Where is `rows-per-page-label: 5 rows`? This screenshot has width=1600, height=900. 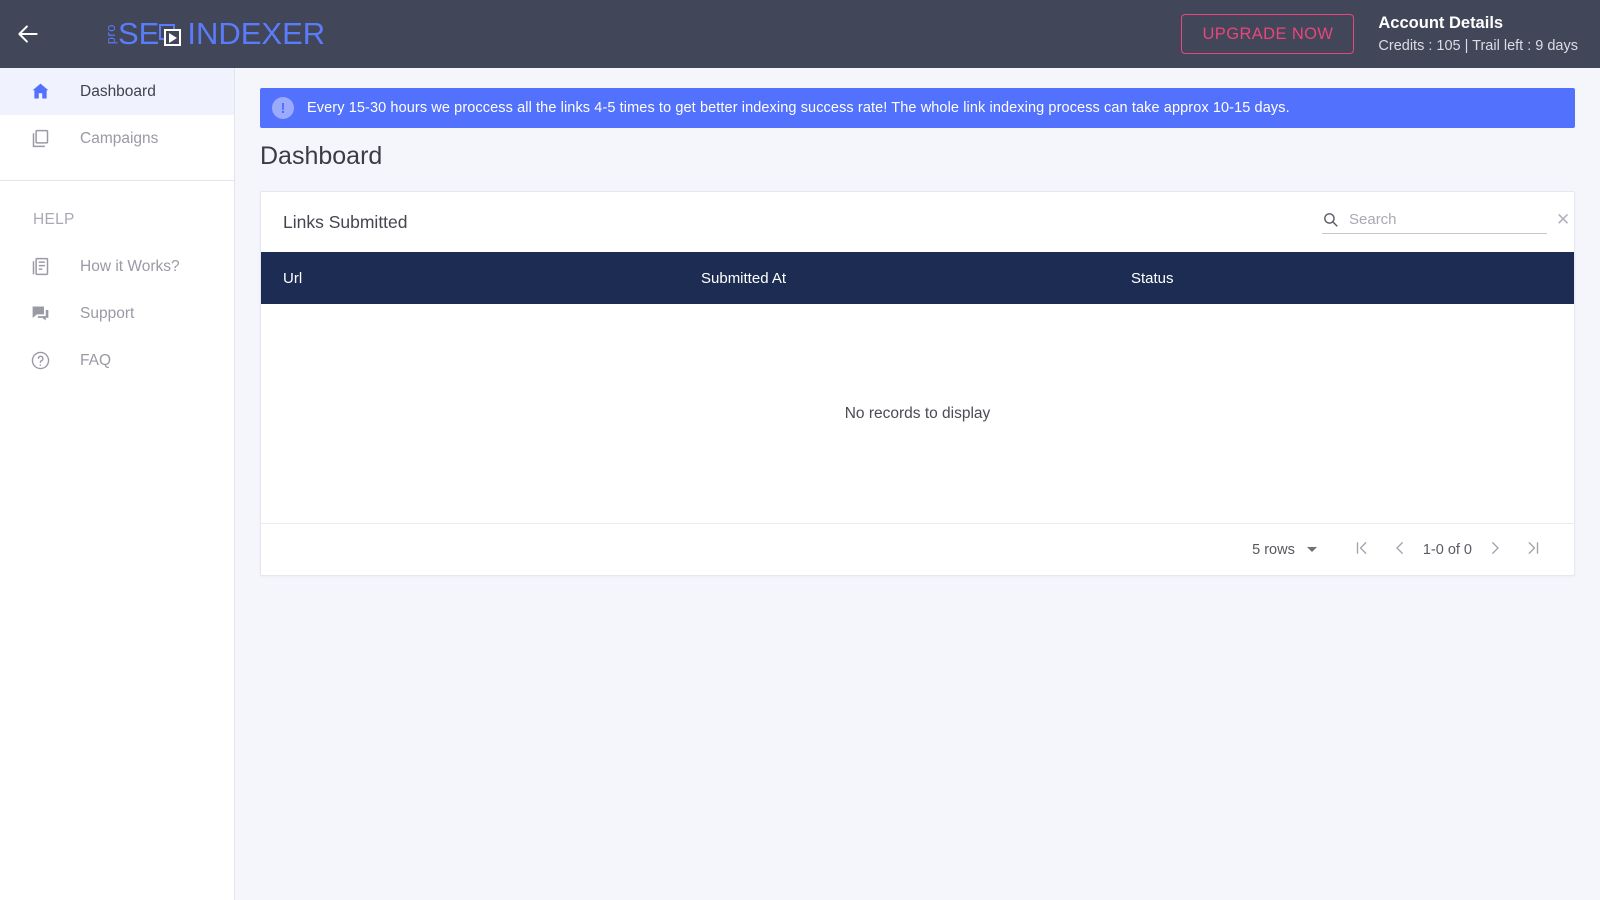 rows-per-page-label: 5 rows is located at coordinates (1273, 549).